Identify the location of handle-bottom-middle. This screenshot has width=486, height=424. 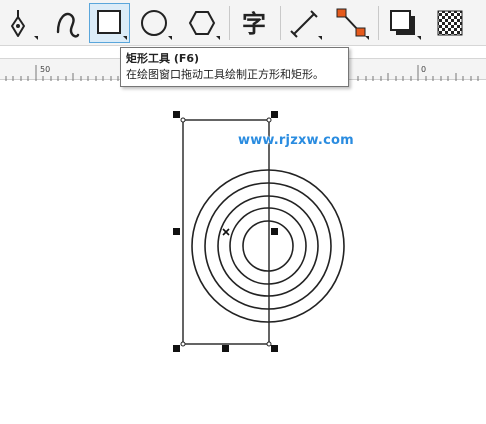
(225, 348).